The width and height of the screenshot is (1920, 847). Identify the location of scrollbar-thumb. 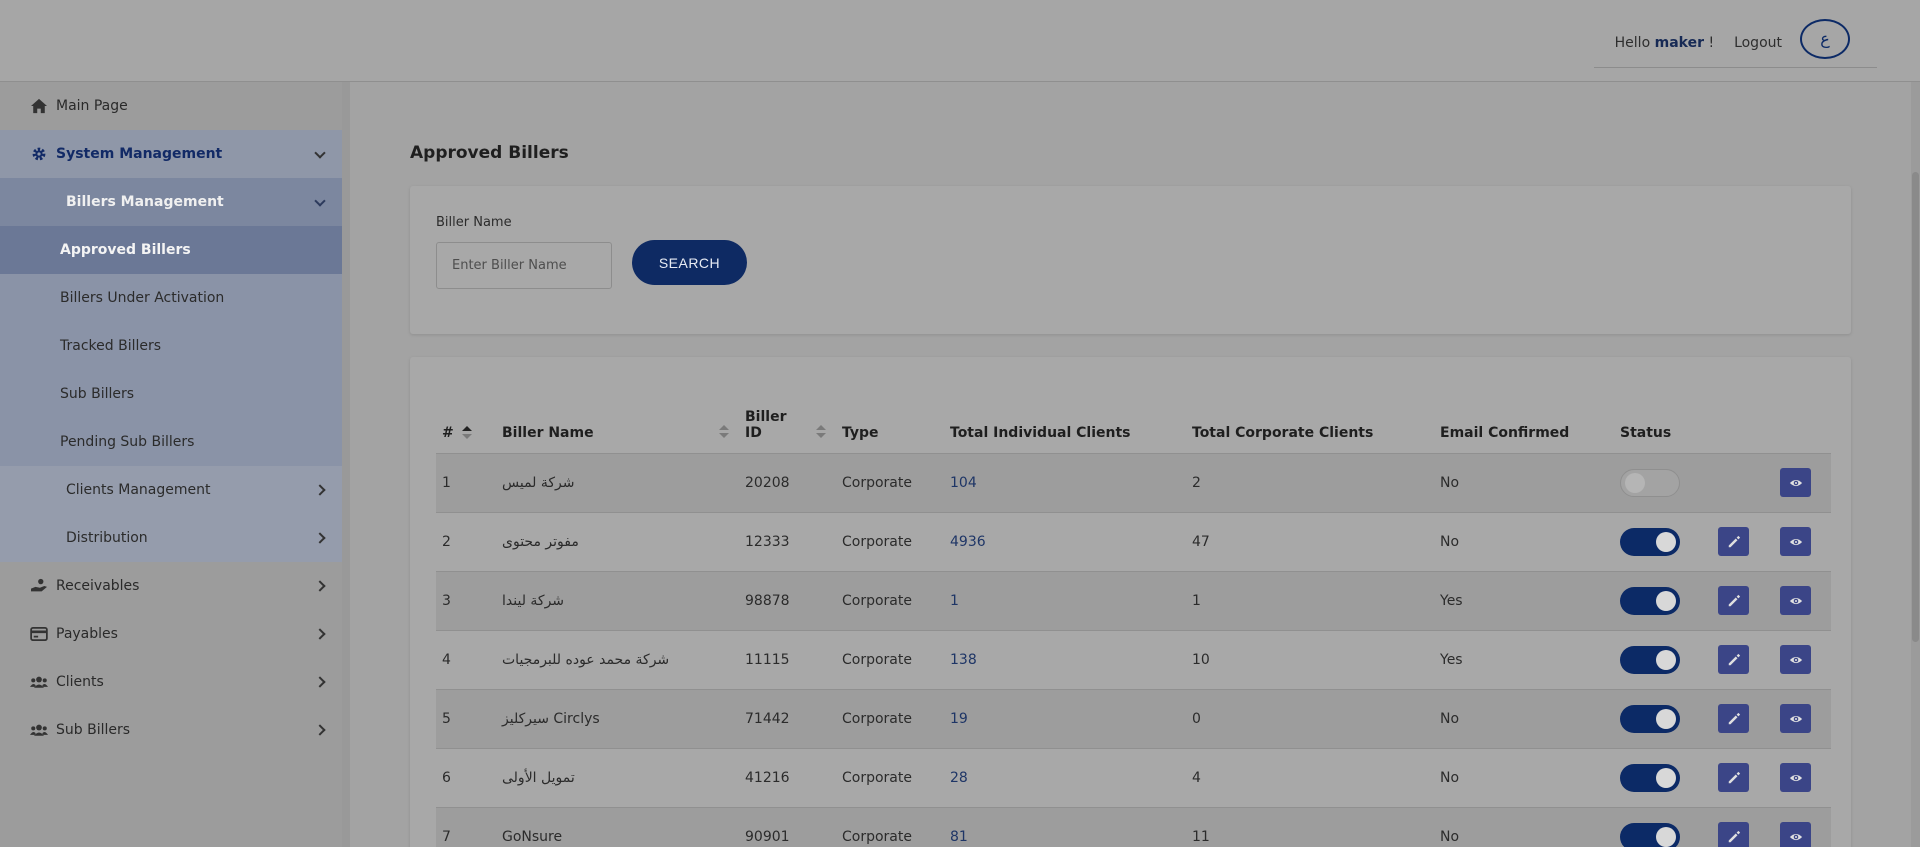
(1915, 407).